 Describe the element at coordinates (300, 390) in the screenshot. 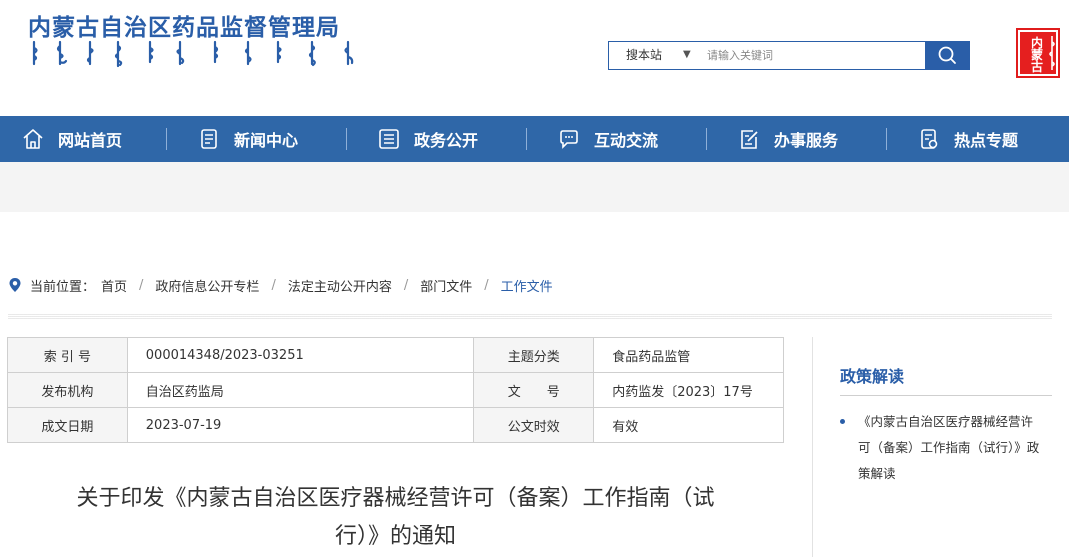

I see `meta-value: 自治区药监局` at that location.